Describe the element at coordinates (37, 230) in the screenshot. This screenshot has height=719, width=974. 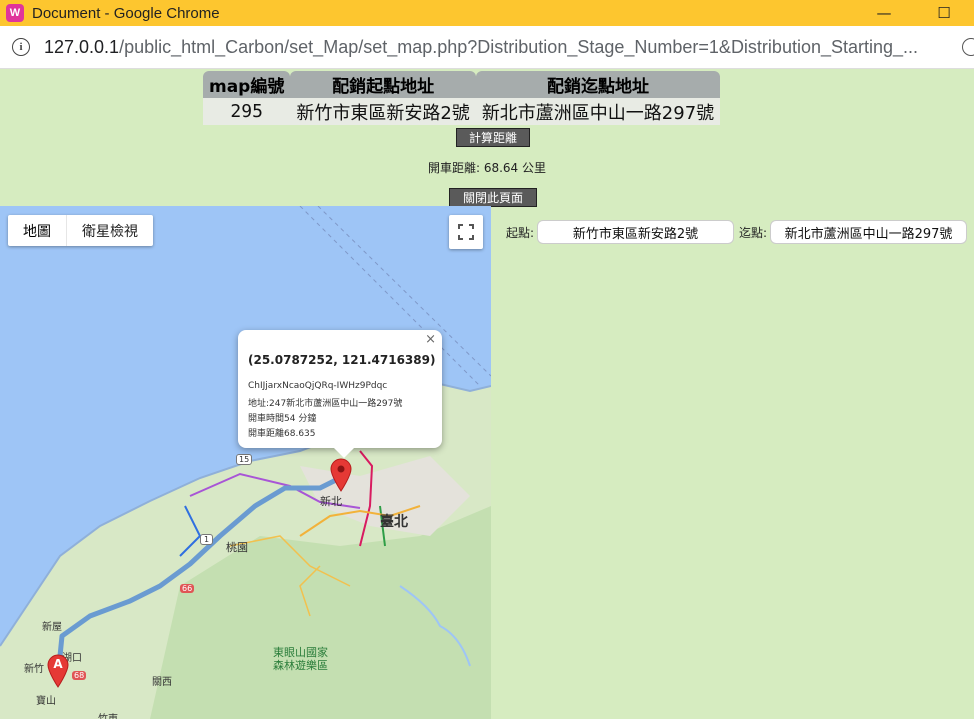
I see `map-type-map-button: 地圖` at that location.